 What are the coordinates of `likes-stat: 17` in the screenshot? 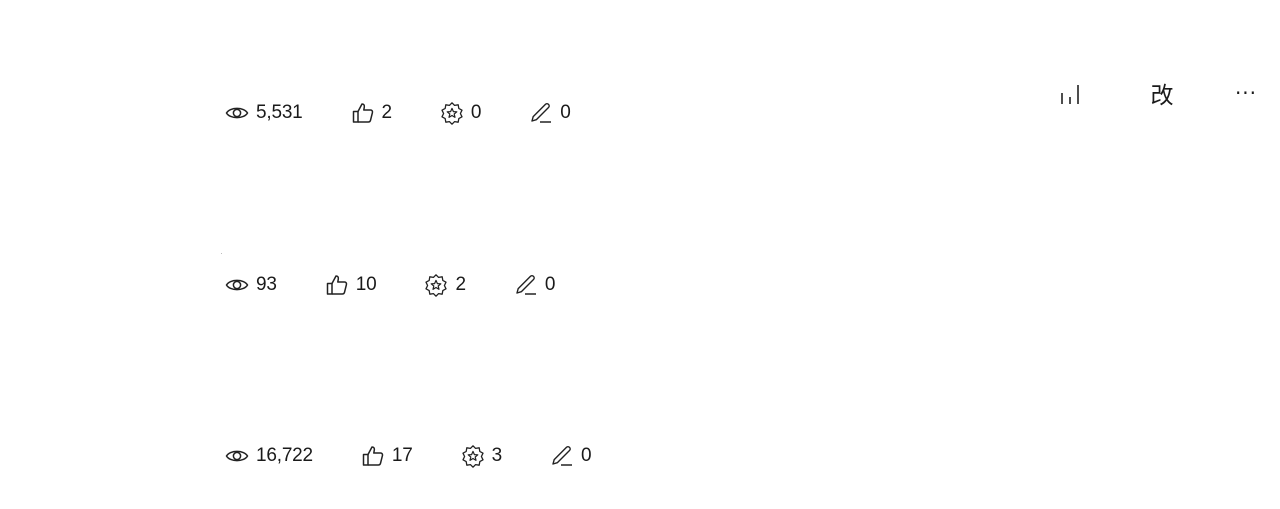 It's located at (387, 456).